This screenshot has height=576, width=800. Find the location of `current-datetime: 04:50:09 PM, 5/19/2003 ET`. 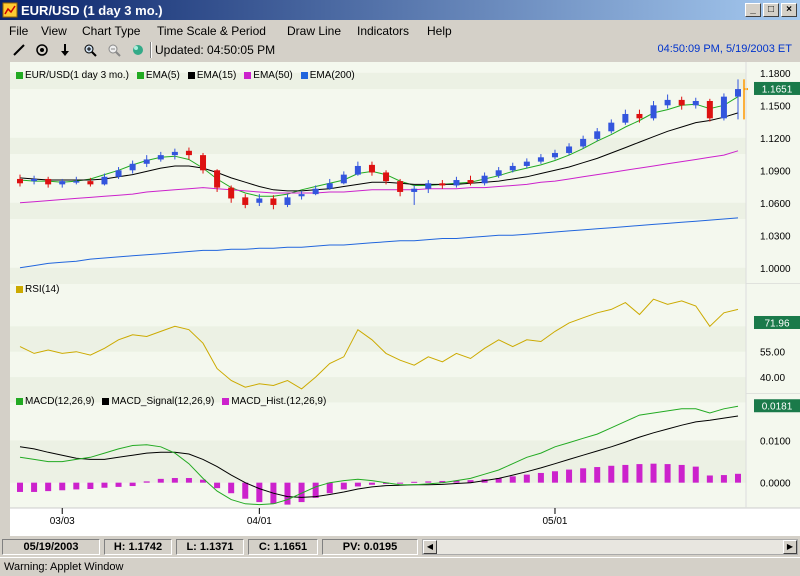

current-datetime: 04:50:09 PM, 5/19/2003 ET is located at coordinates (724, 49).